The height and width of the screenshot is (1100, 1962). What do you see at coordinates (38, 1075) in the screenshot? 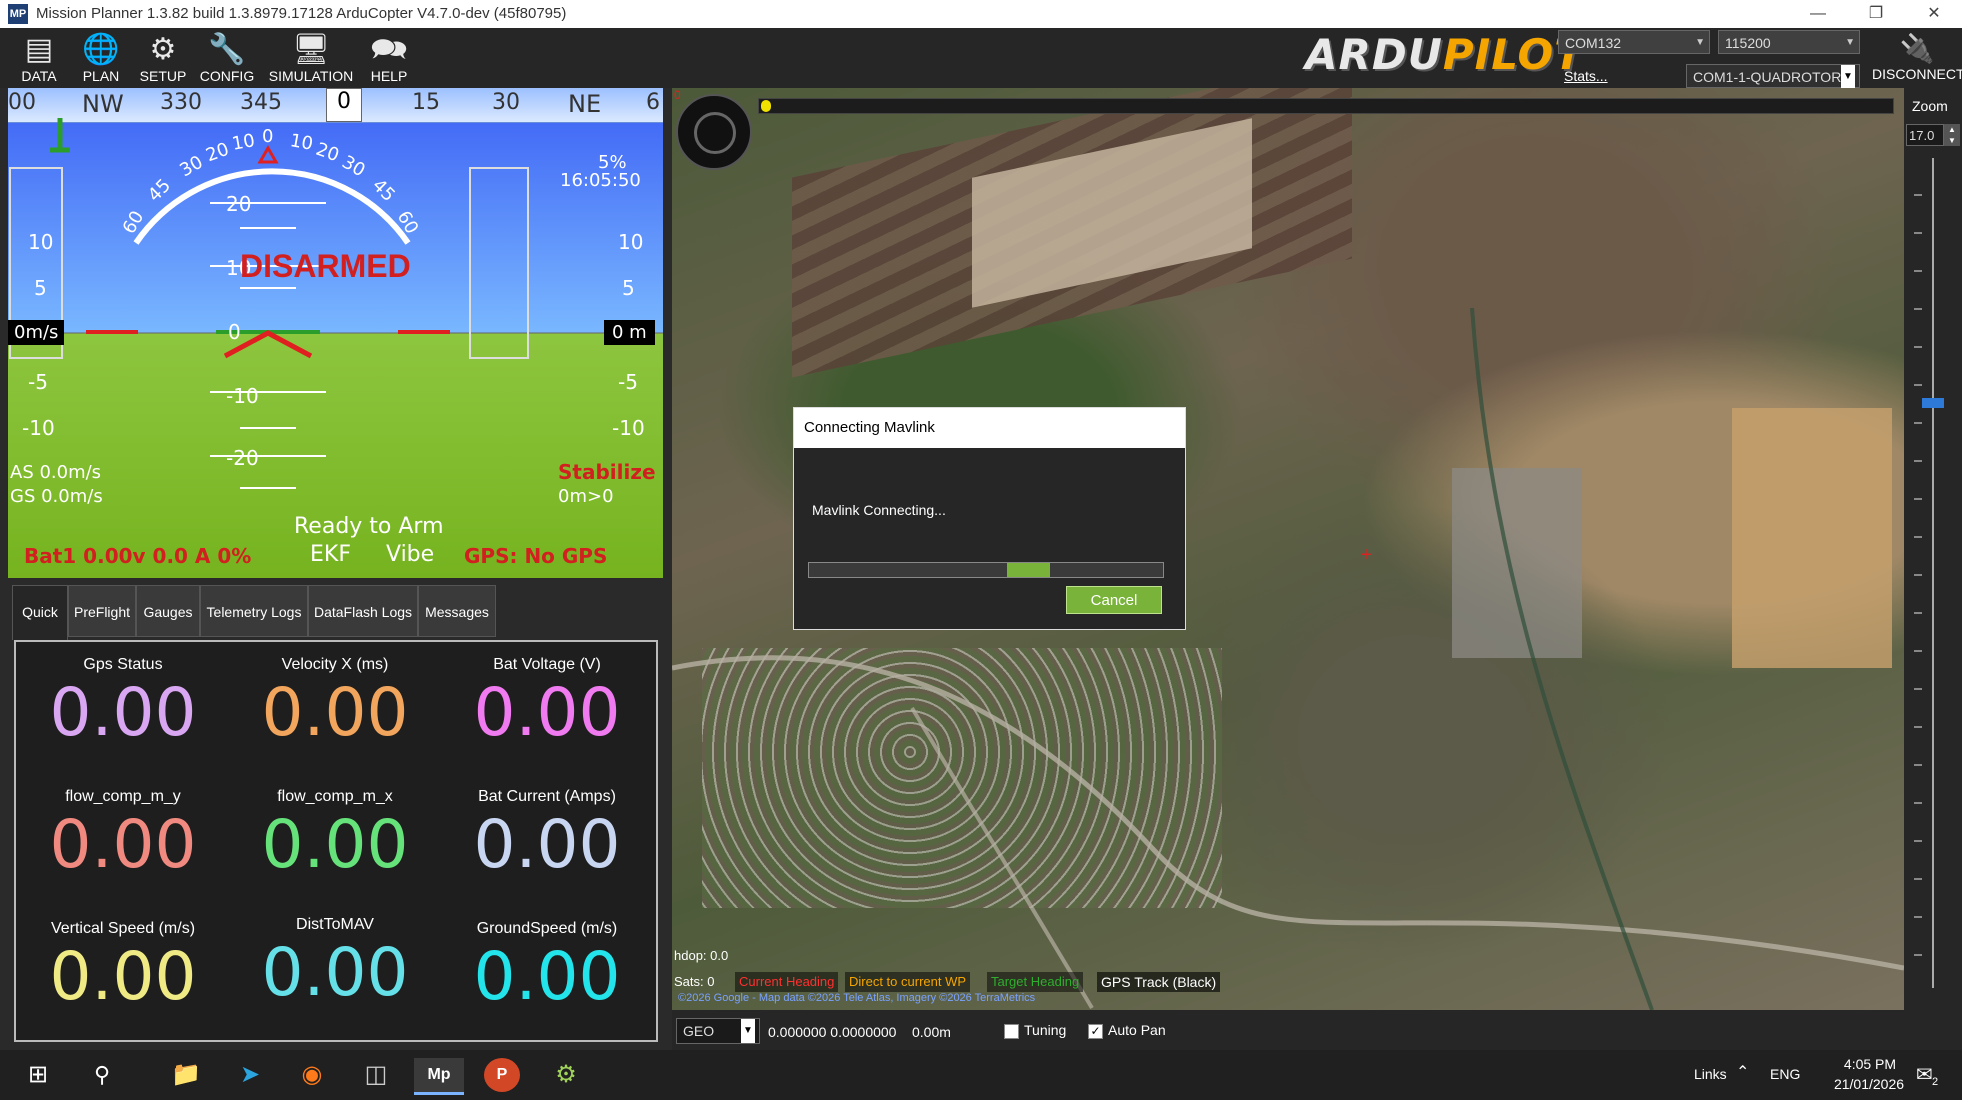
I see `start-icon: ⊞` at bounding box center [38, 1075].